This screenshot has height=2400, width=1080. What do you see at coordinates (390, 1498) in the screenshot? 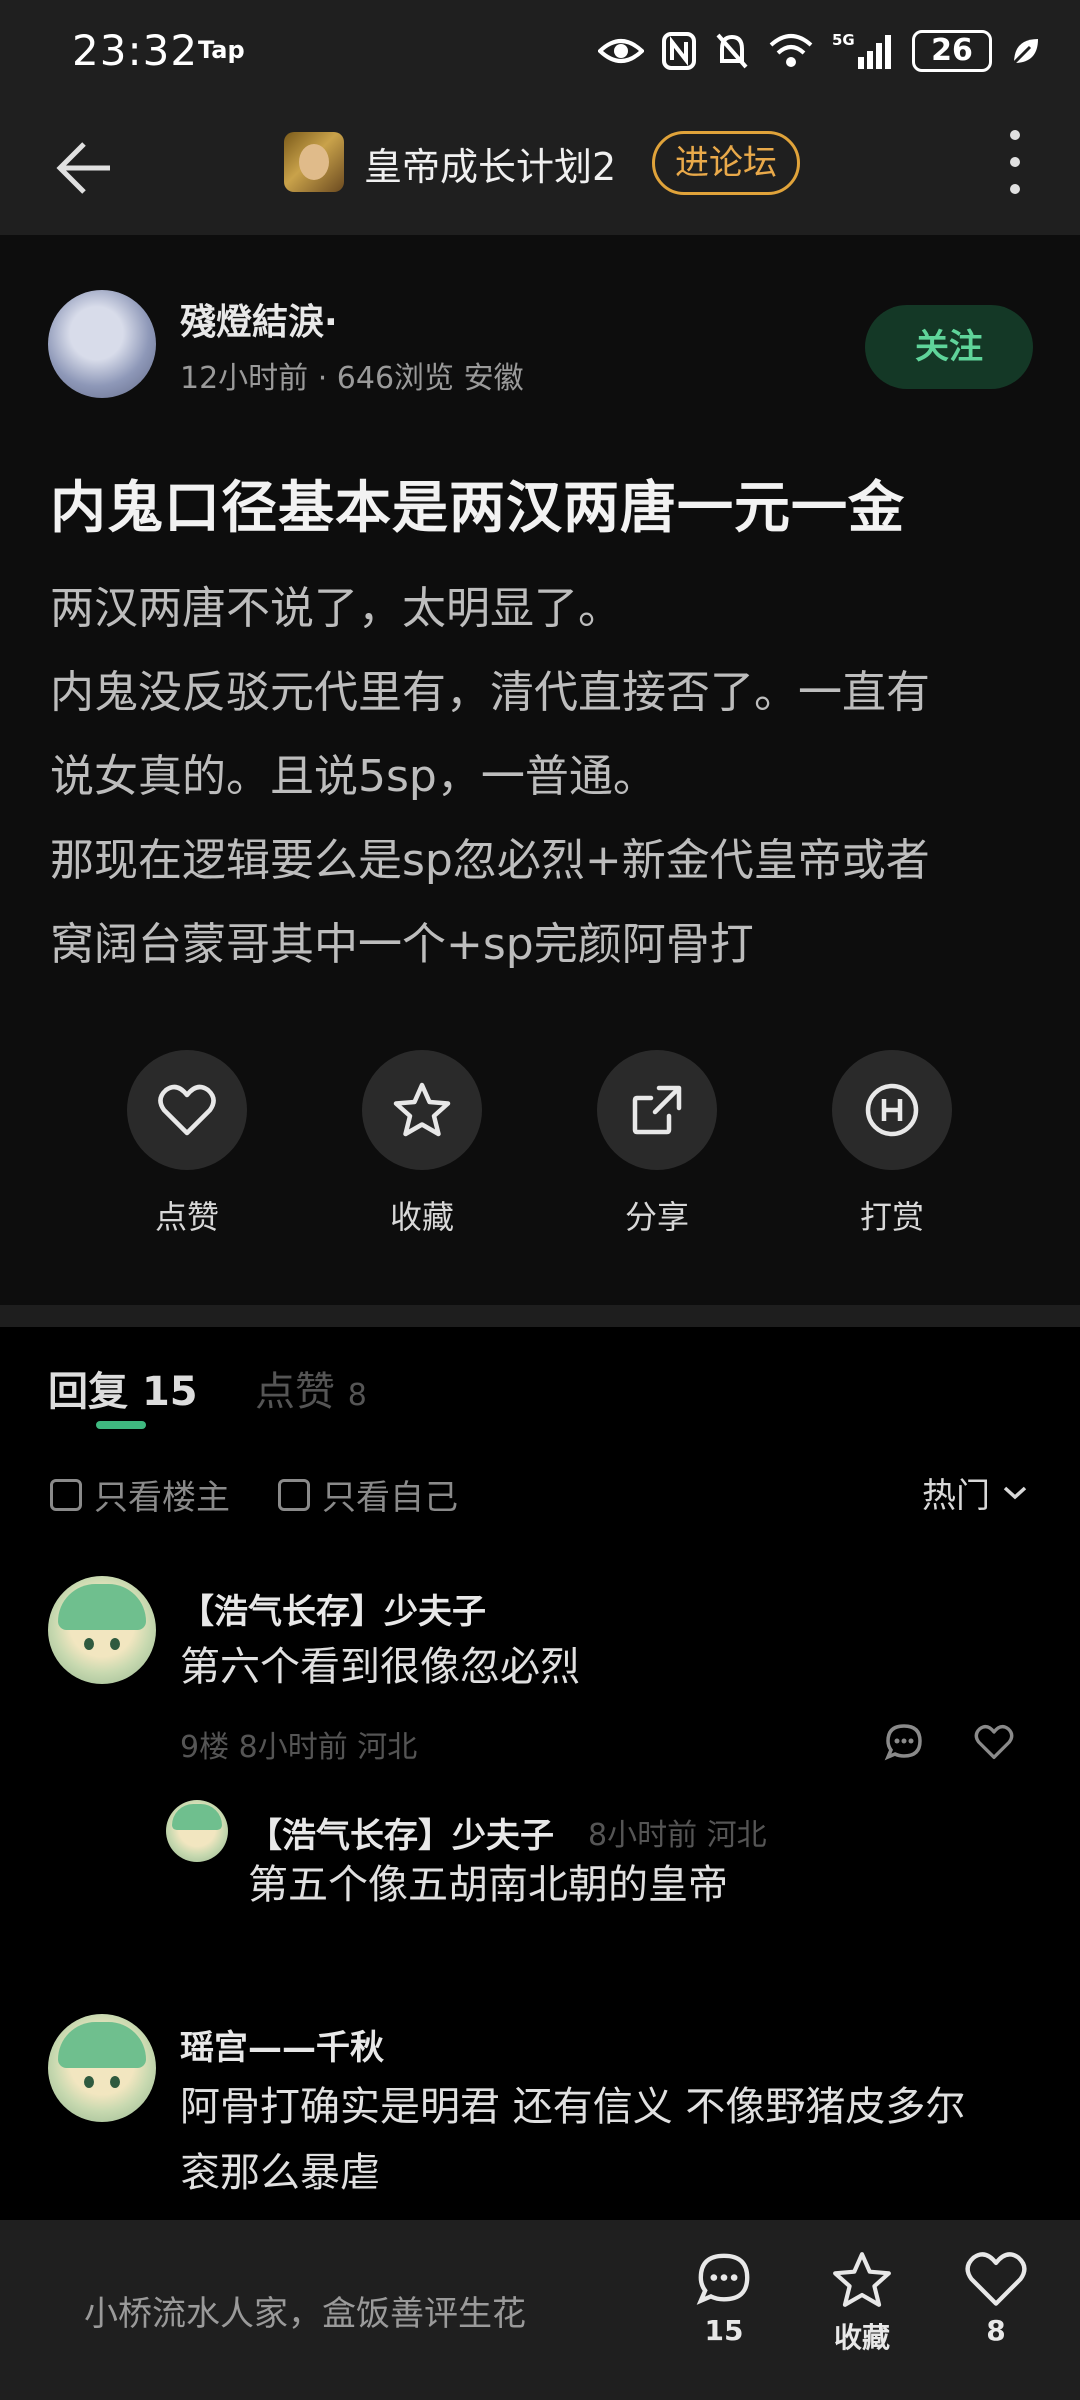
I see `only-self-label: 只看自己` at bounding box center [390, 1498].